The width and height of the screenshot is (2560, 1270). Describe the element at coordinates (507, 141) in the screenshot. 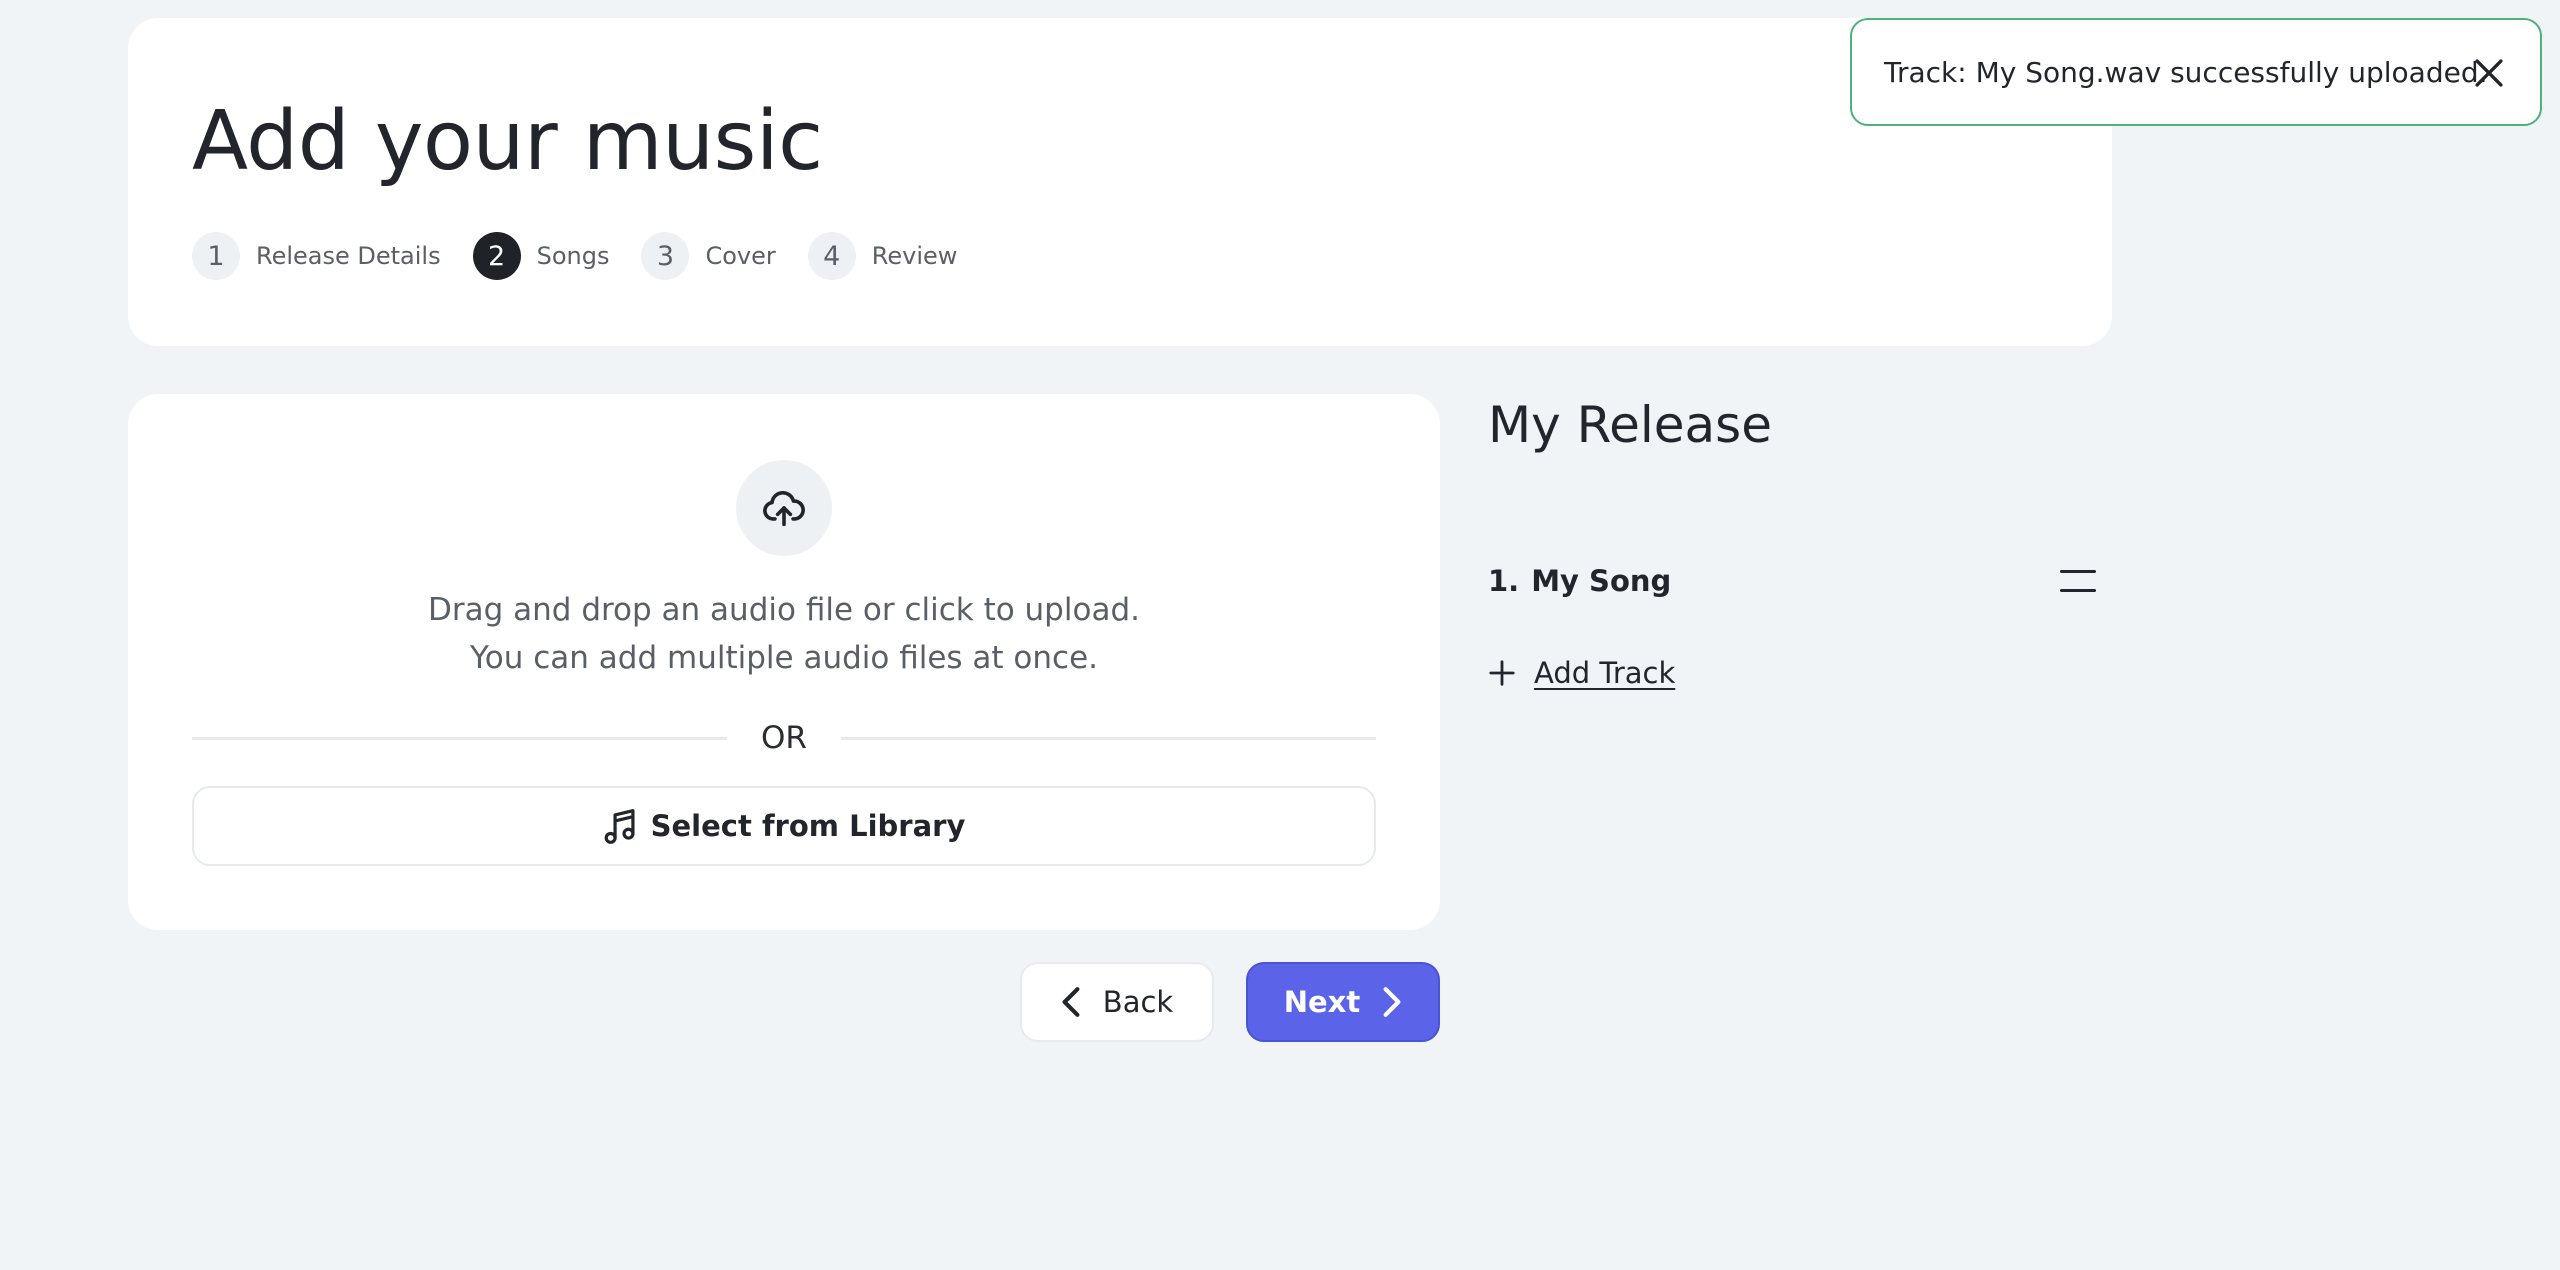

I see `page-title: Add your music` at that location.